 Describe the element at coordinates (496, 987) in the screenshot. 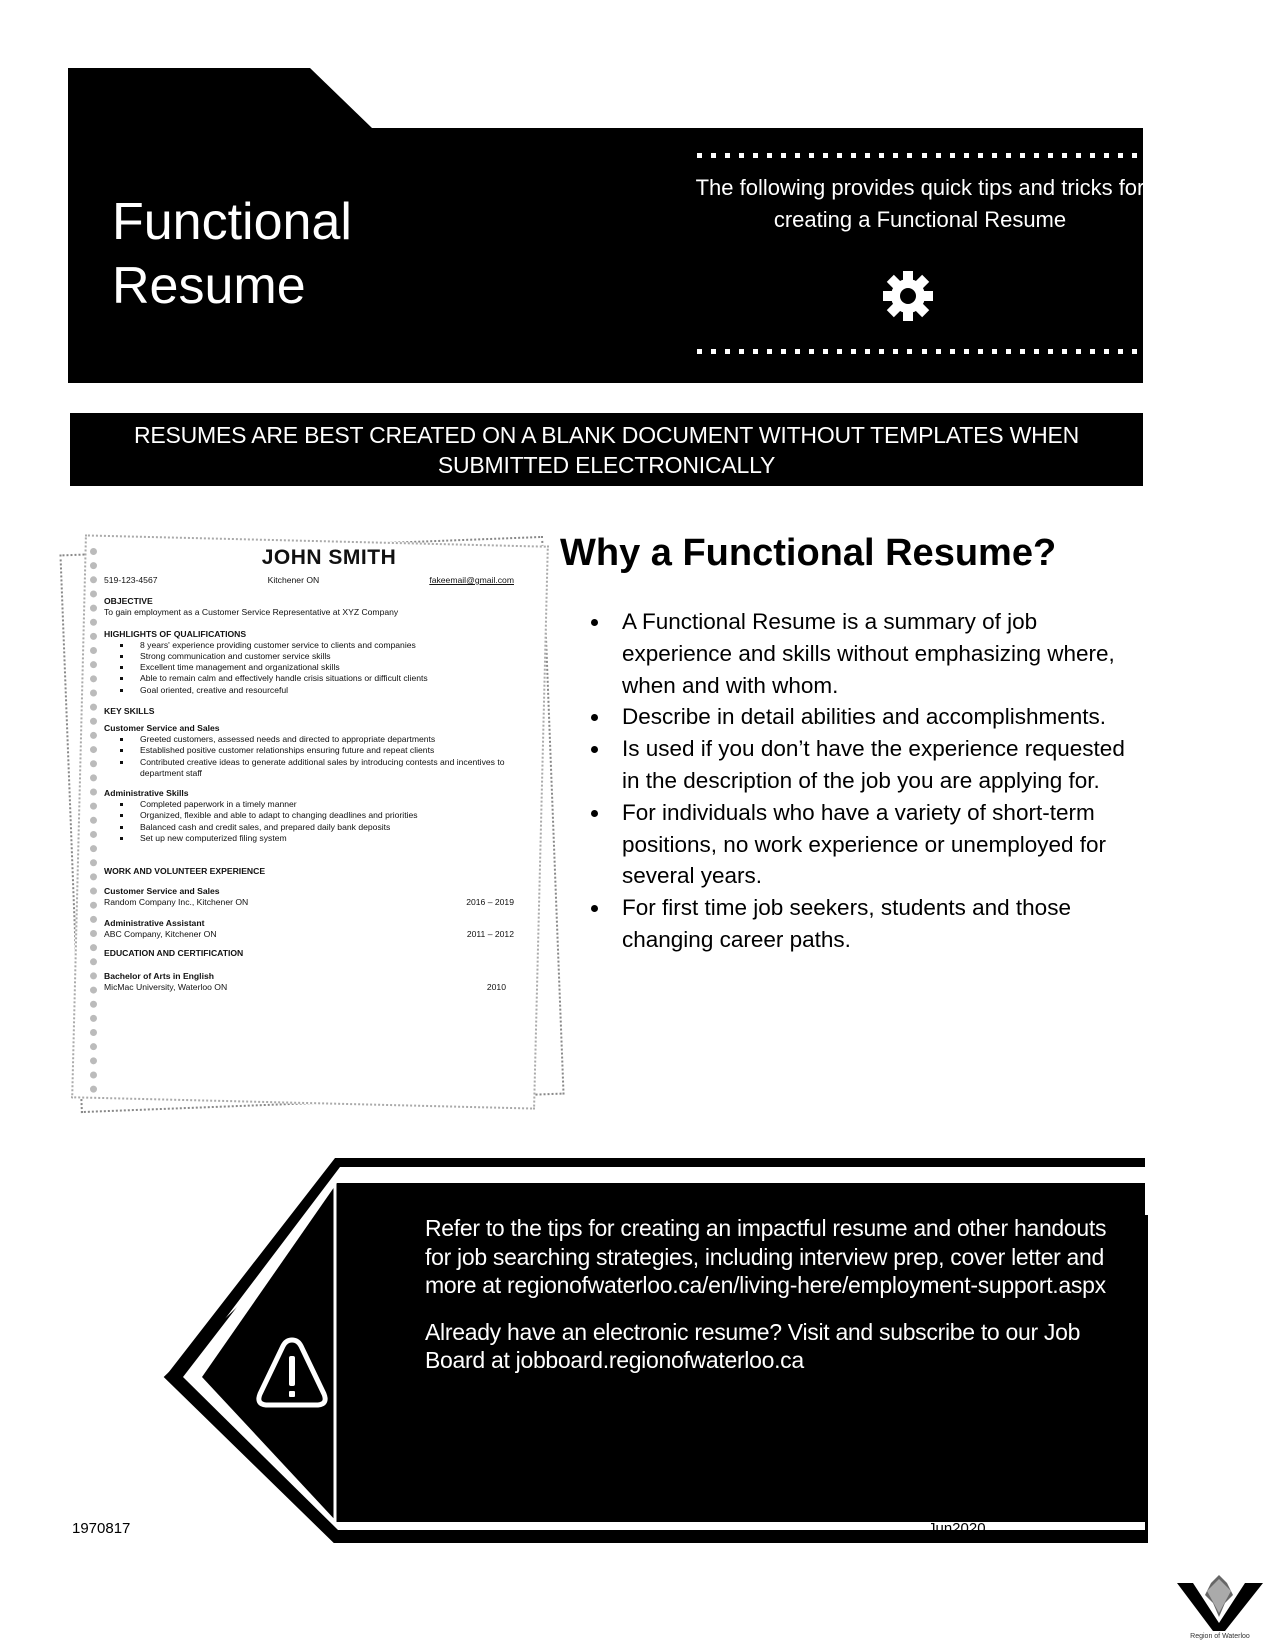

I see `resume-year: 2010` at that location.